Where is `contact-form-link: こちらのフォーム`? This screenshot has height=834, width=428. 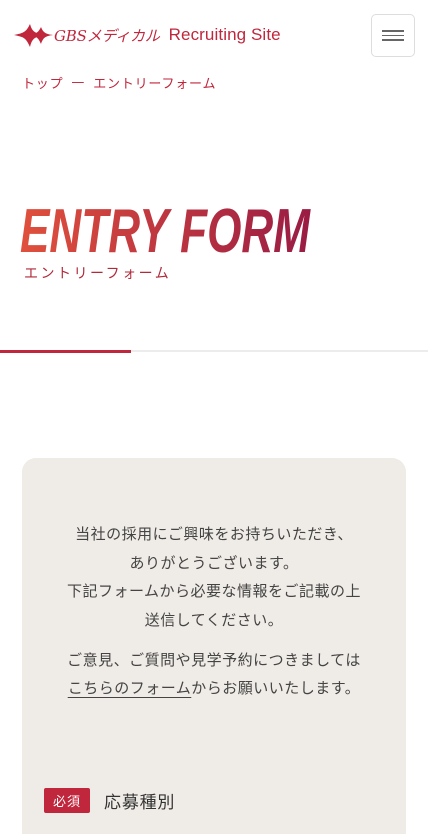 contact-form-link: こちらのフォーム is located at coordinates (130, 688).